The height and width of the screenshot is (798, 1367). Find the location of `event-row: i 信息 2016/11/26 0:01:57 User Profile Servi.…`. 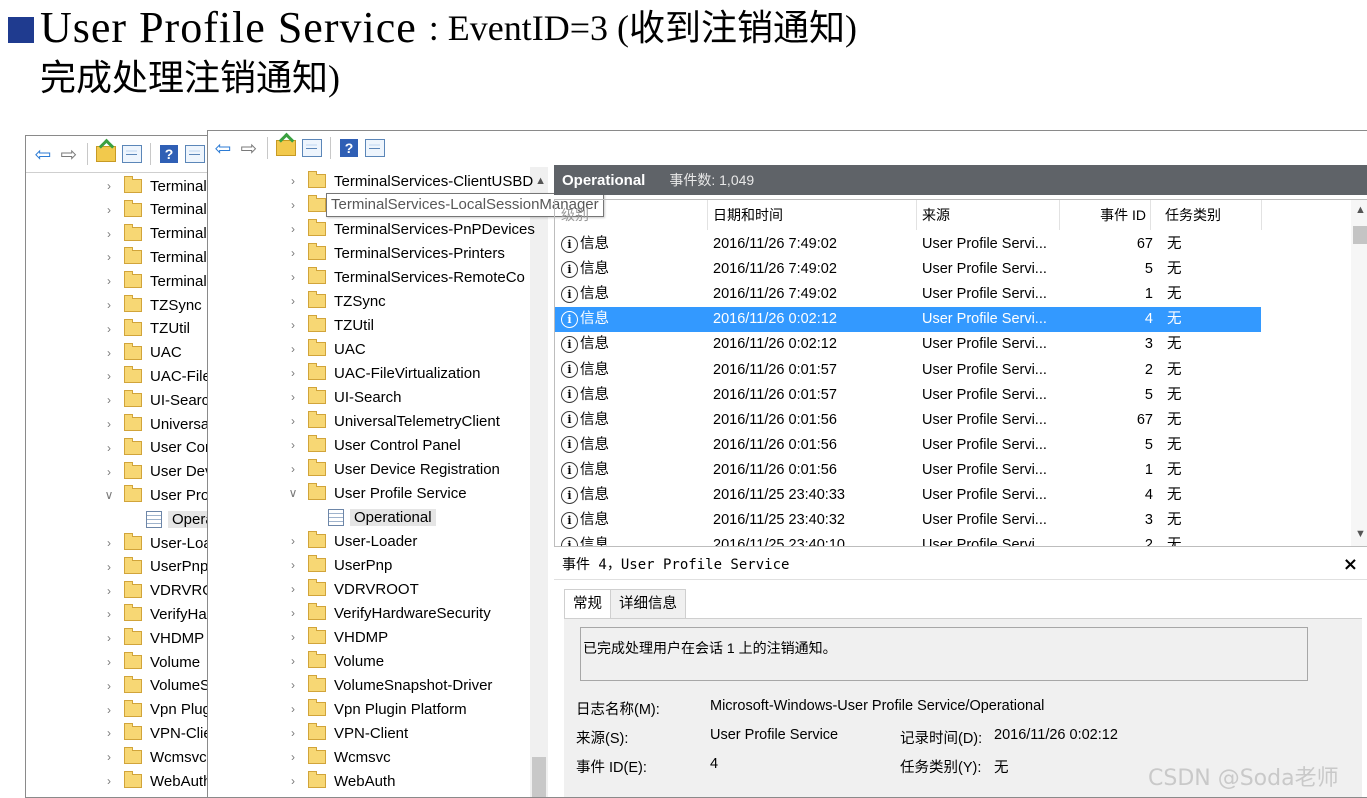

event-row: i 信息 2016/11/26 0:01:57 User Profile Servi.… is located at coordinates (908, 395).